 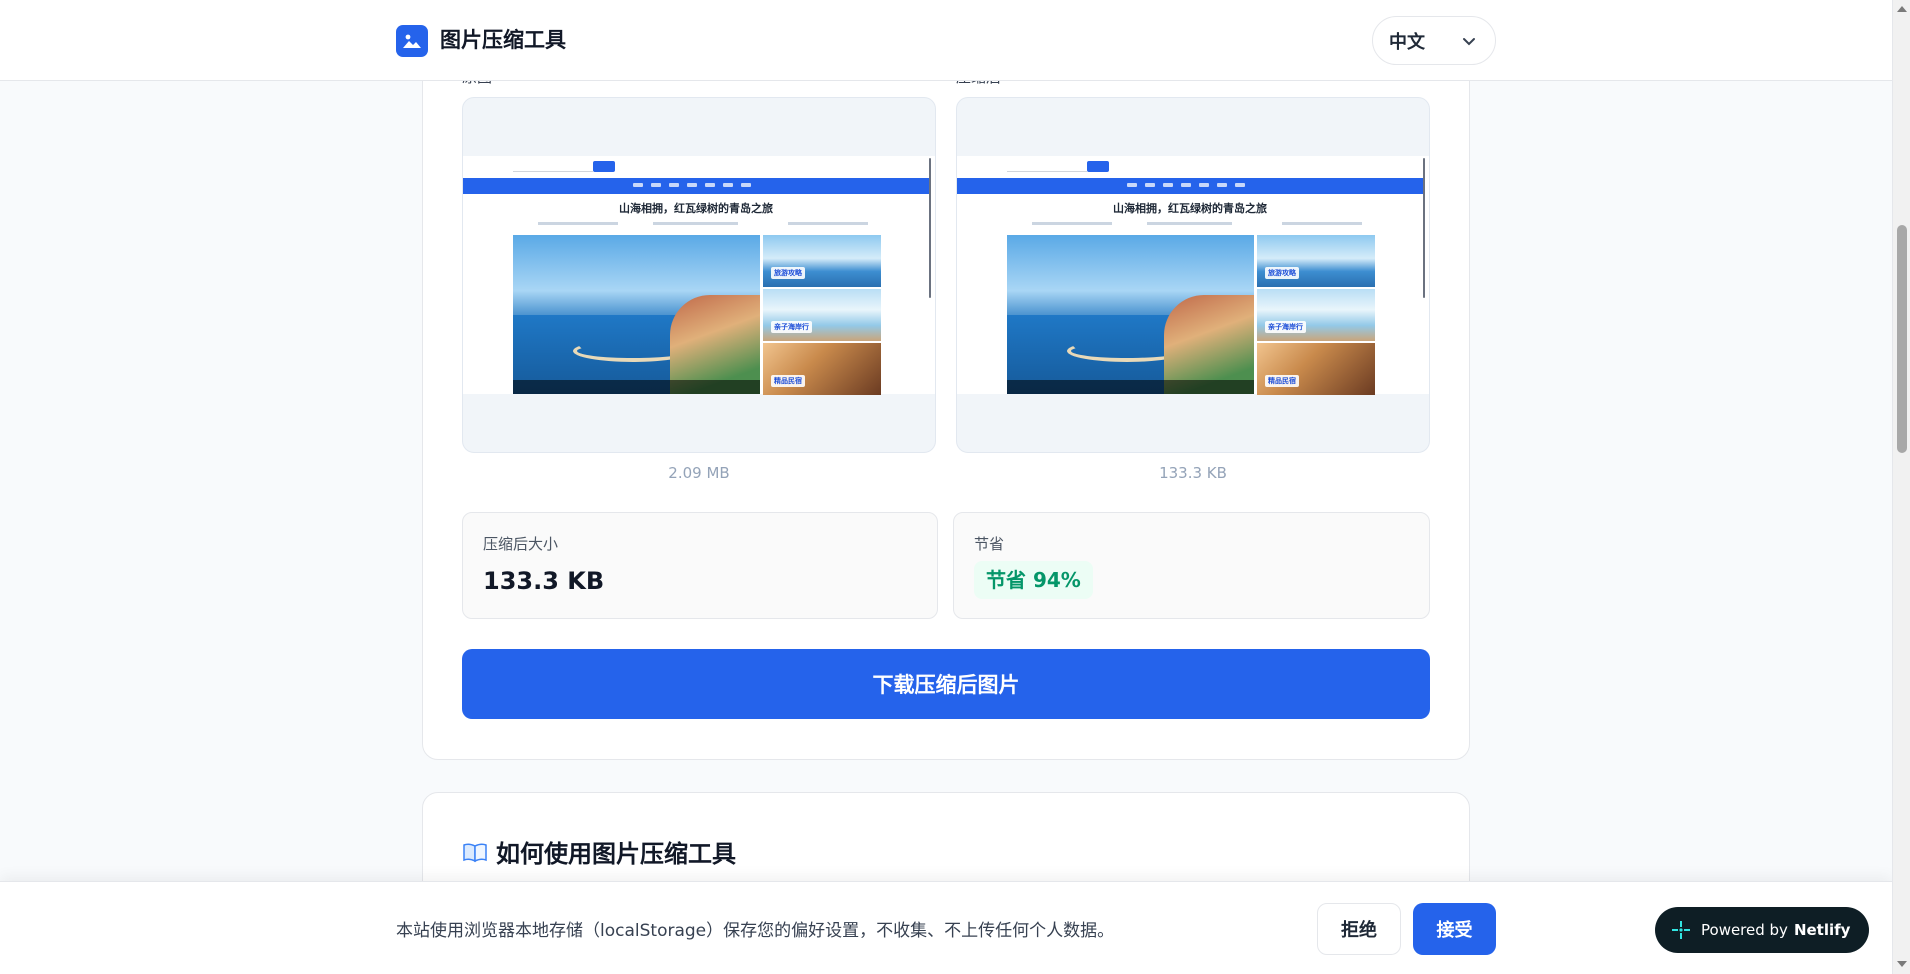 What do you see at coordinates (544, 581) in the screenshot?
I see `stat-value: 133.3 KB` at bounding box center [544, 581].